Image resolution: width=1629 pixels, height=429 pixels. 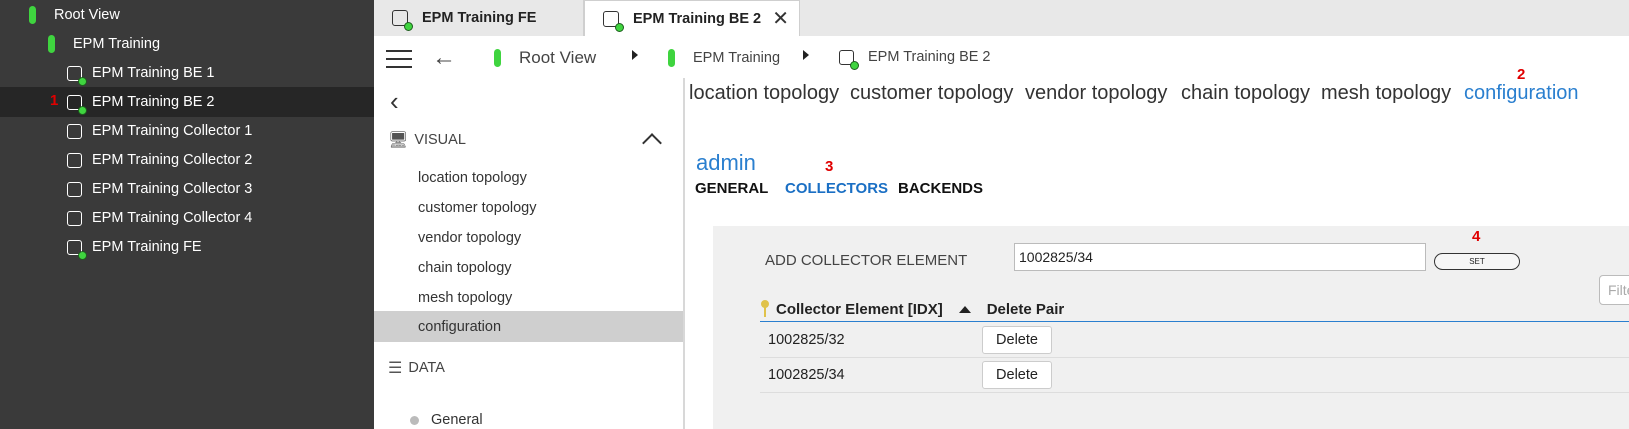 What do you see at coordinates (477, 207) in the screenshot?
I see `menu-item-label: customer topology` at bounding box center [477, 207].